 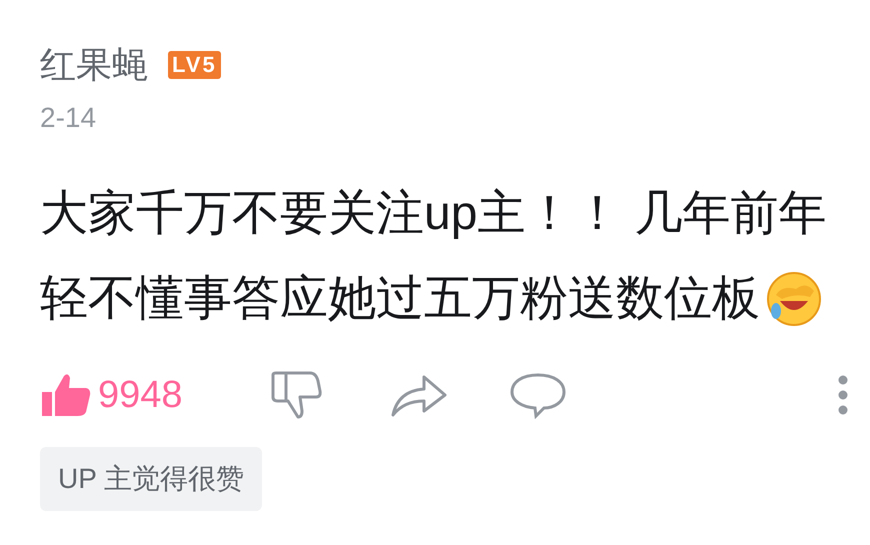 I want to click on thumbs-up-icon, so click(x=66, y=395).